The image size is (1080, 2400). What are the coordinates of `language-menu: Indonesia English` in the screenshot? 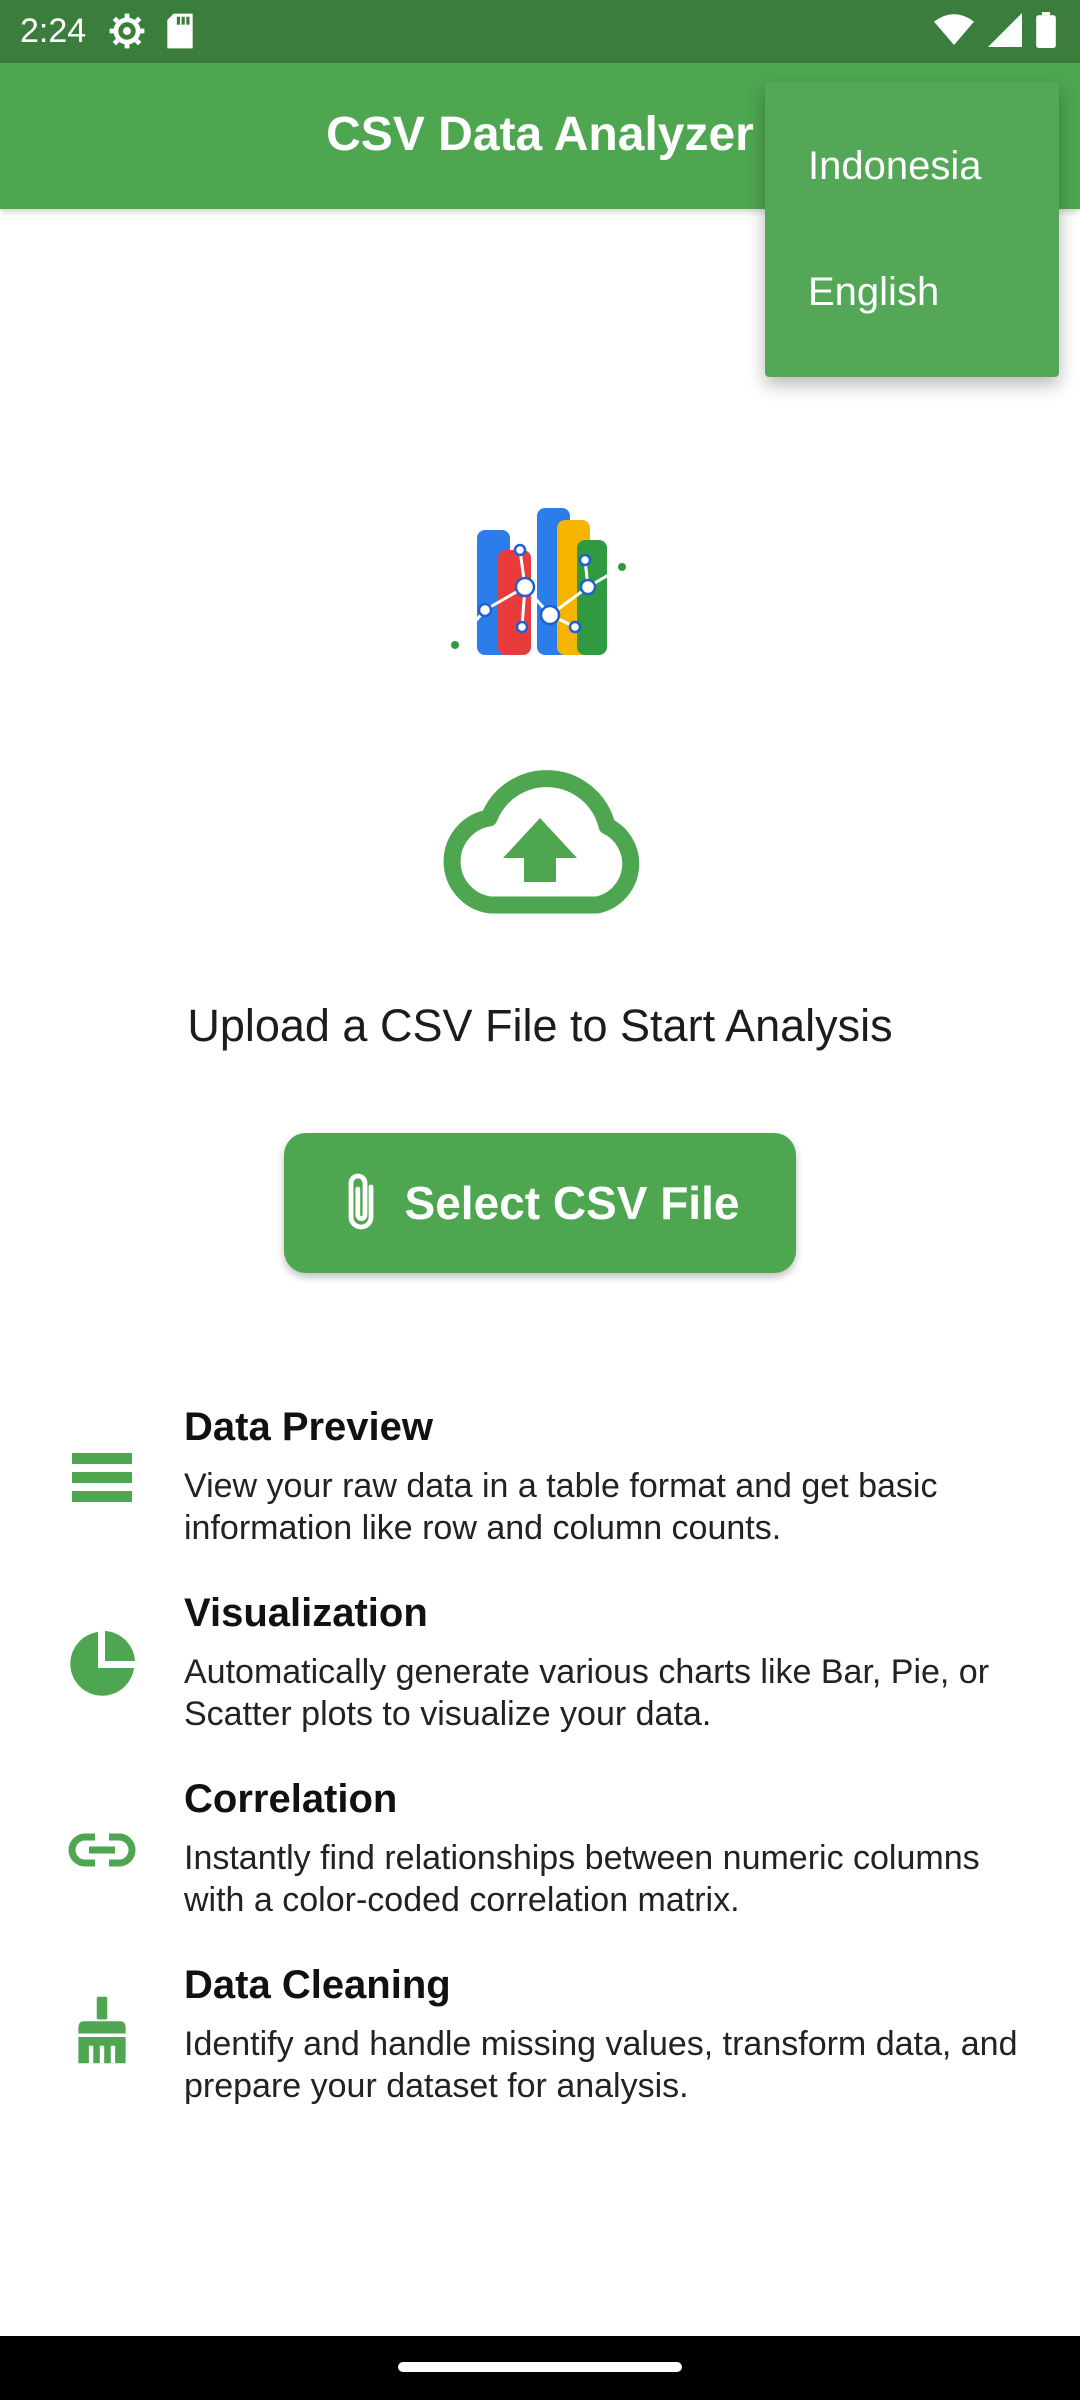 It's located at (912, 229).